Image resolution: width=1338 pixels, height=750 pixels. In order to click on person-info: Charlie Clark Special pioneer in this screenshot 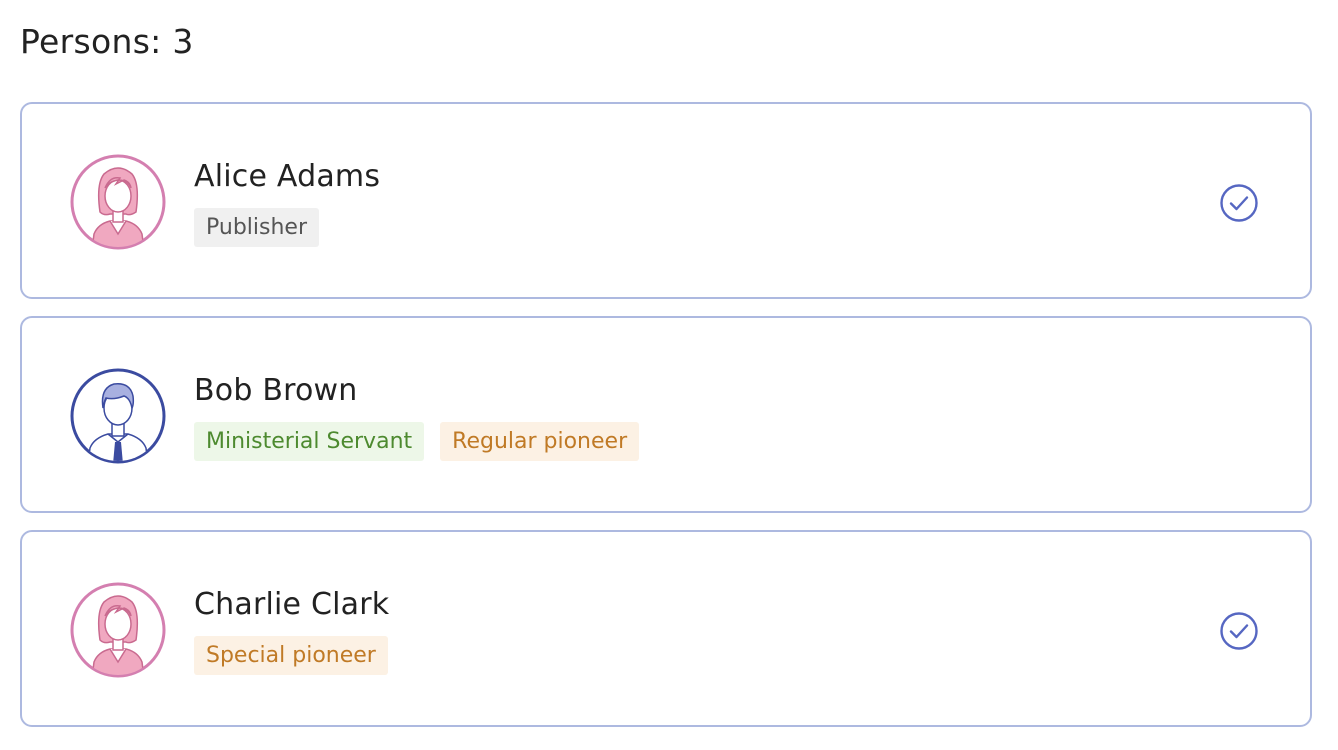, I will do `click(291, 631)`.